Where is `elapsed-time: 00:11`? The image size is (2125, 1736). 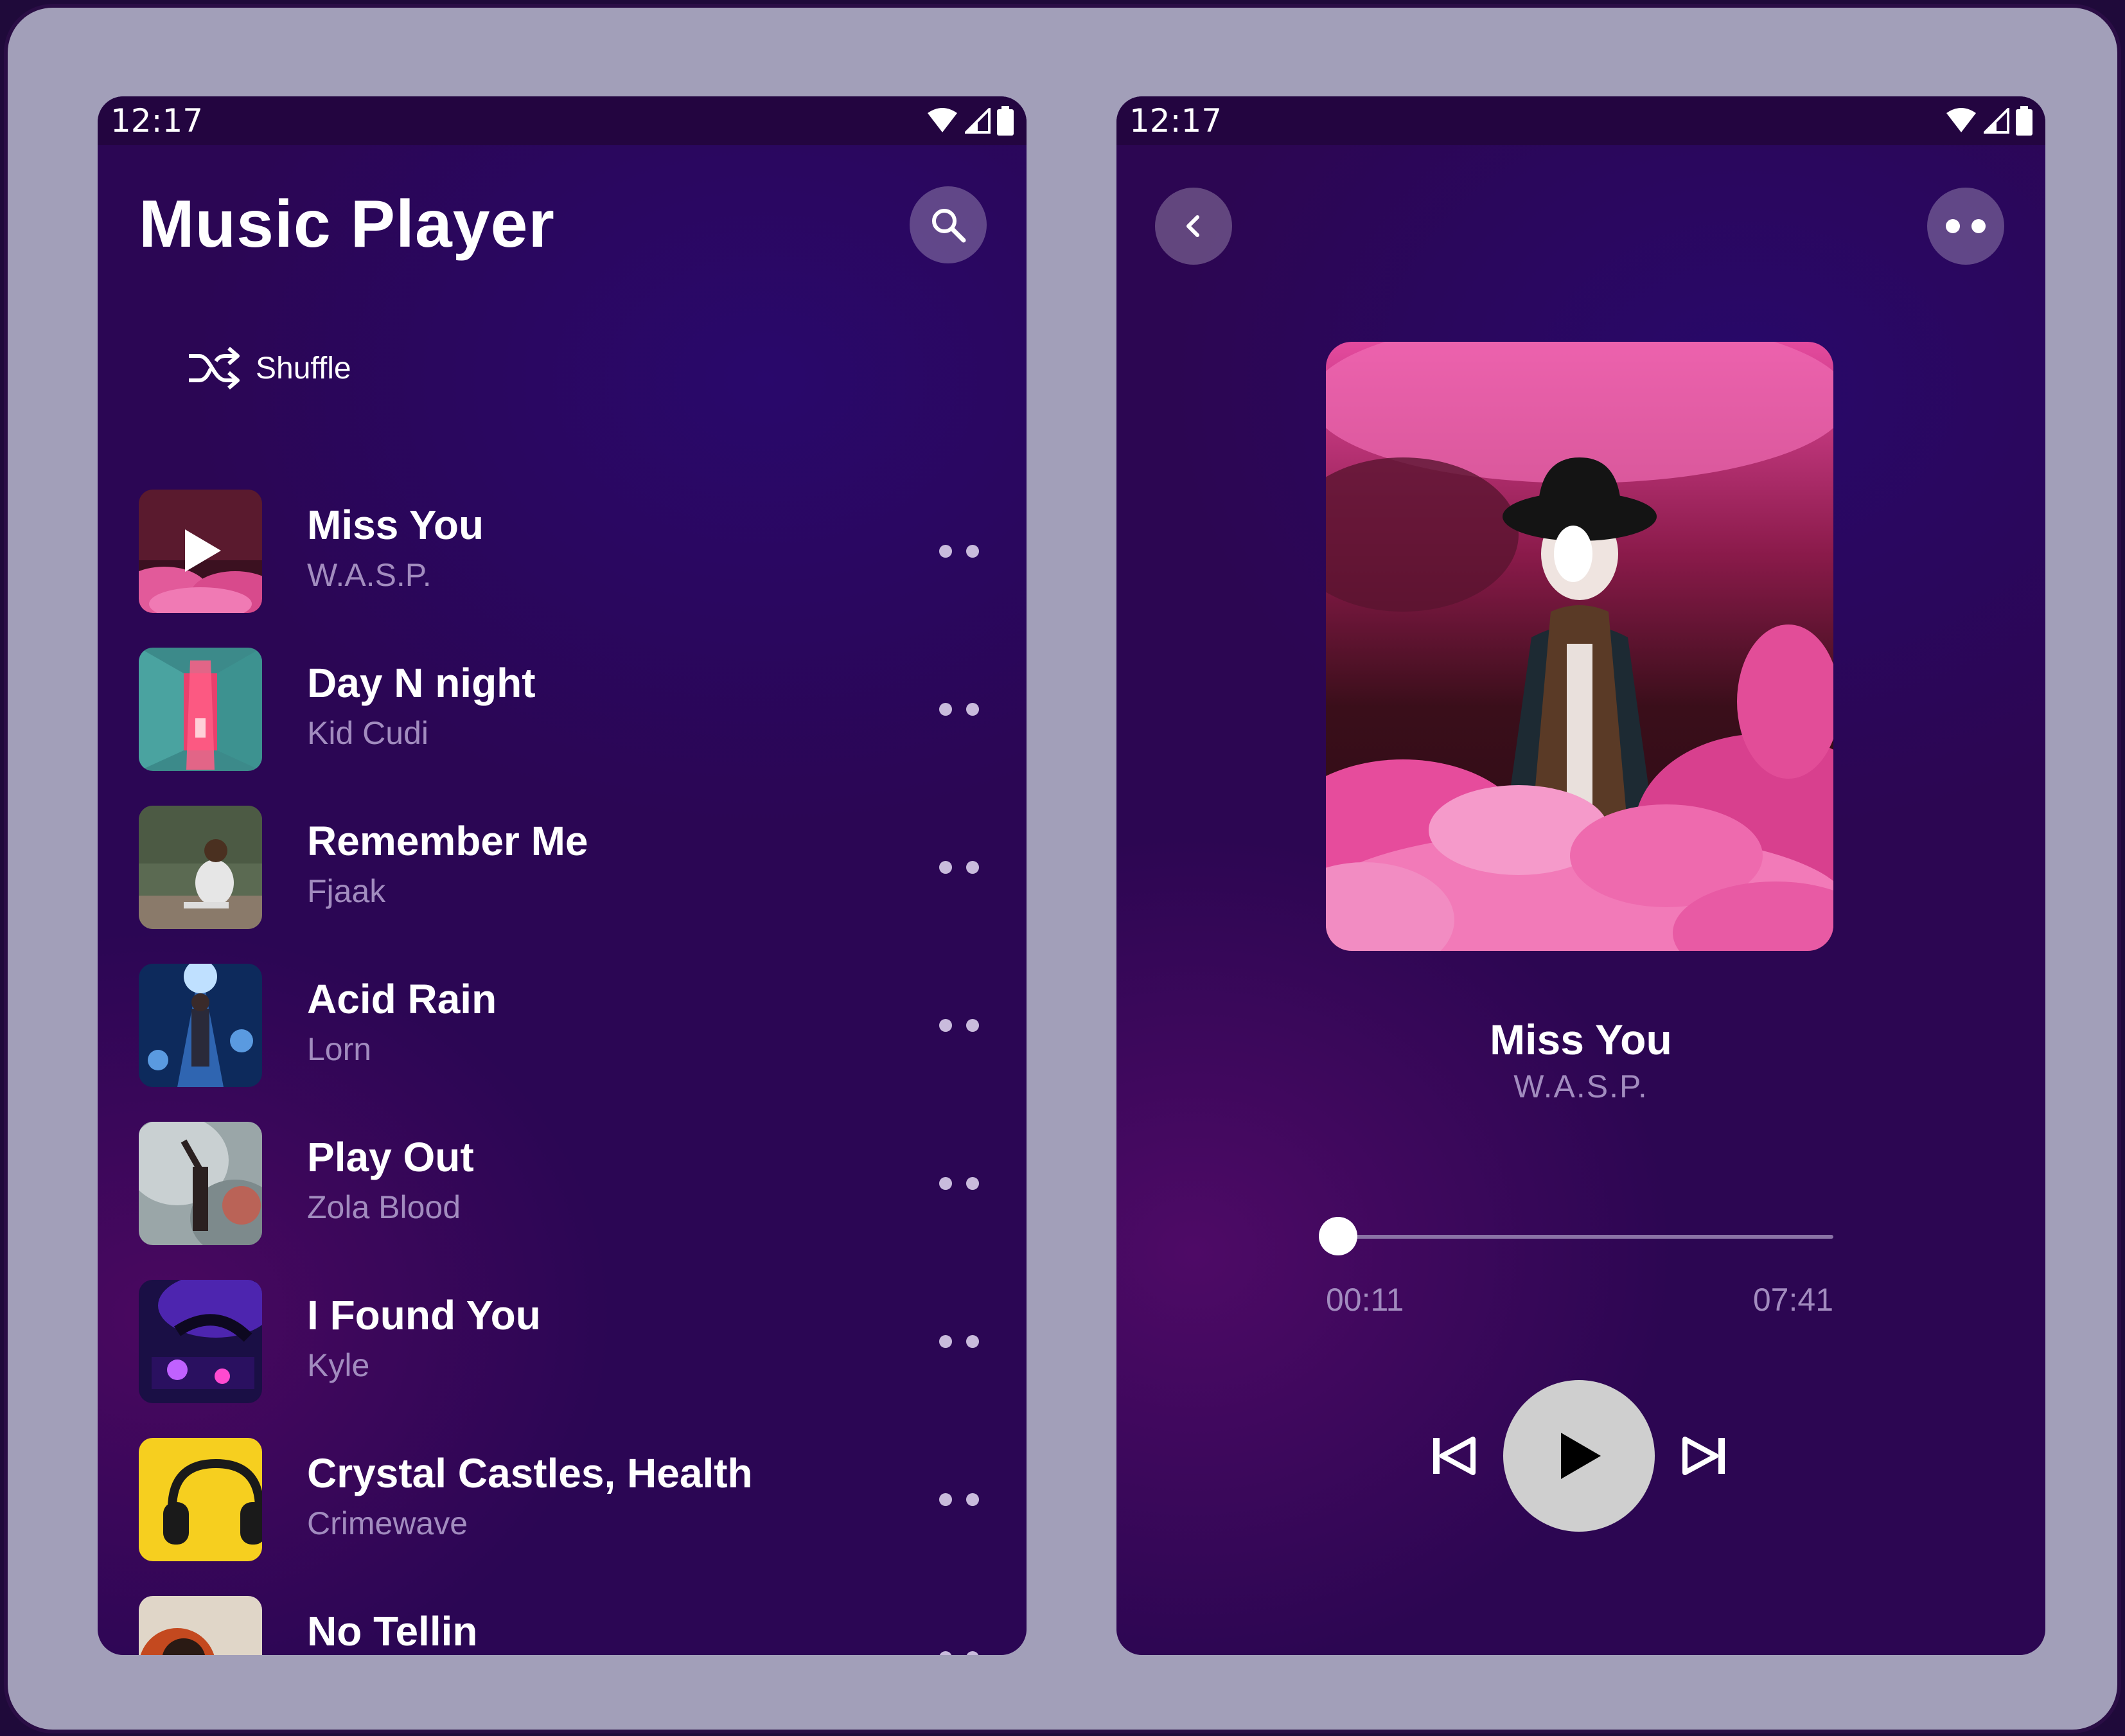
elapsed-time: 00:11 is located at coordinates (1365, 1300).